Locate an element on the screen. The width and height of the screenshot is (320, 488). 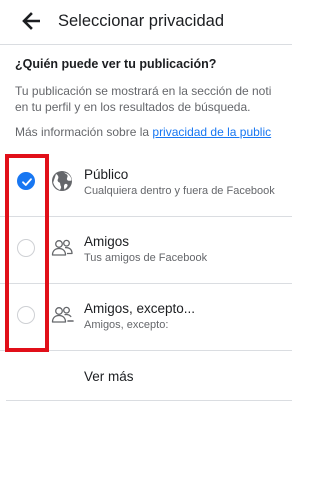
friends-except-icon is located at coordinates (62, 314).